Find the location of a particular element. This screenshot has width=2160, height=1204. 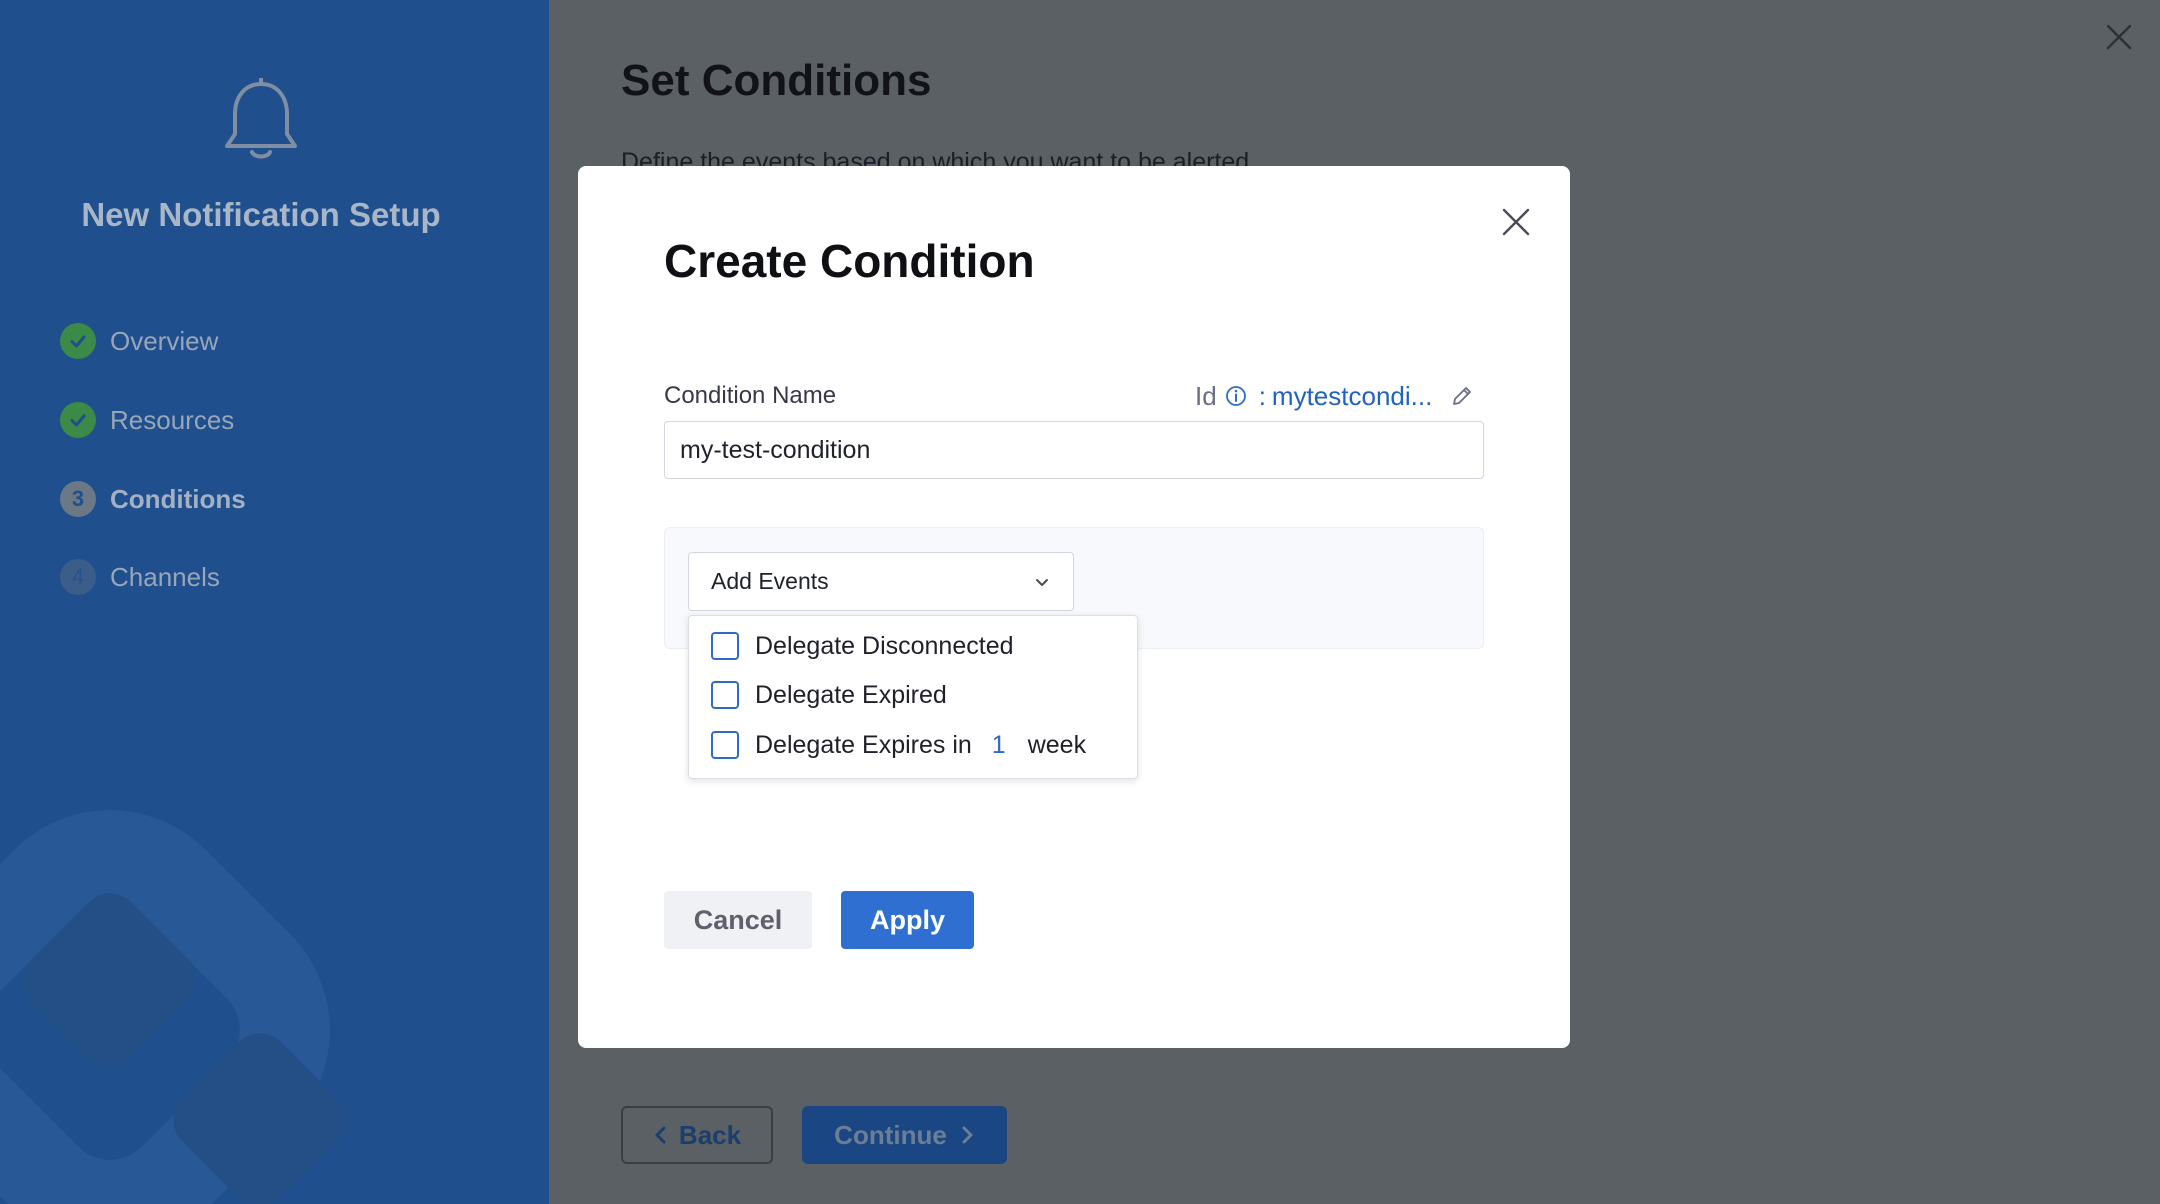

step-conditions: 3 Conditions is located at coordinates (153, 499).